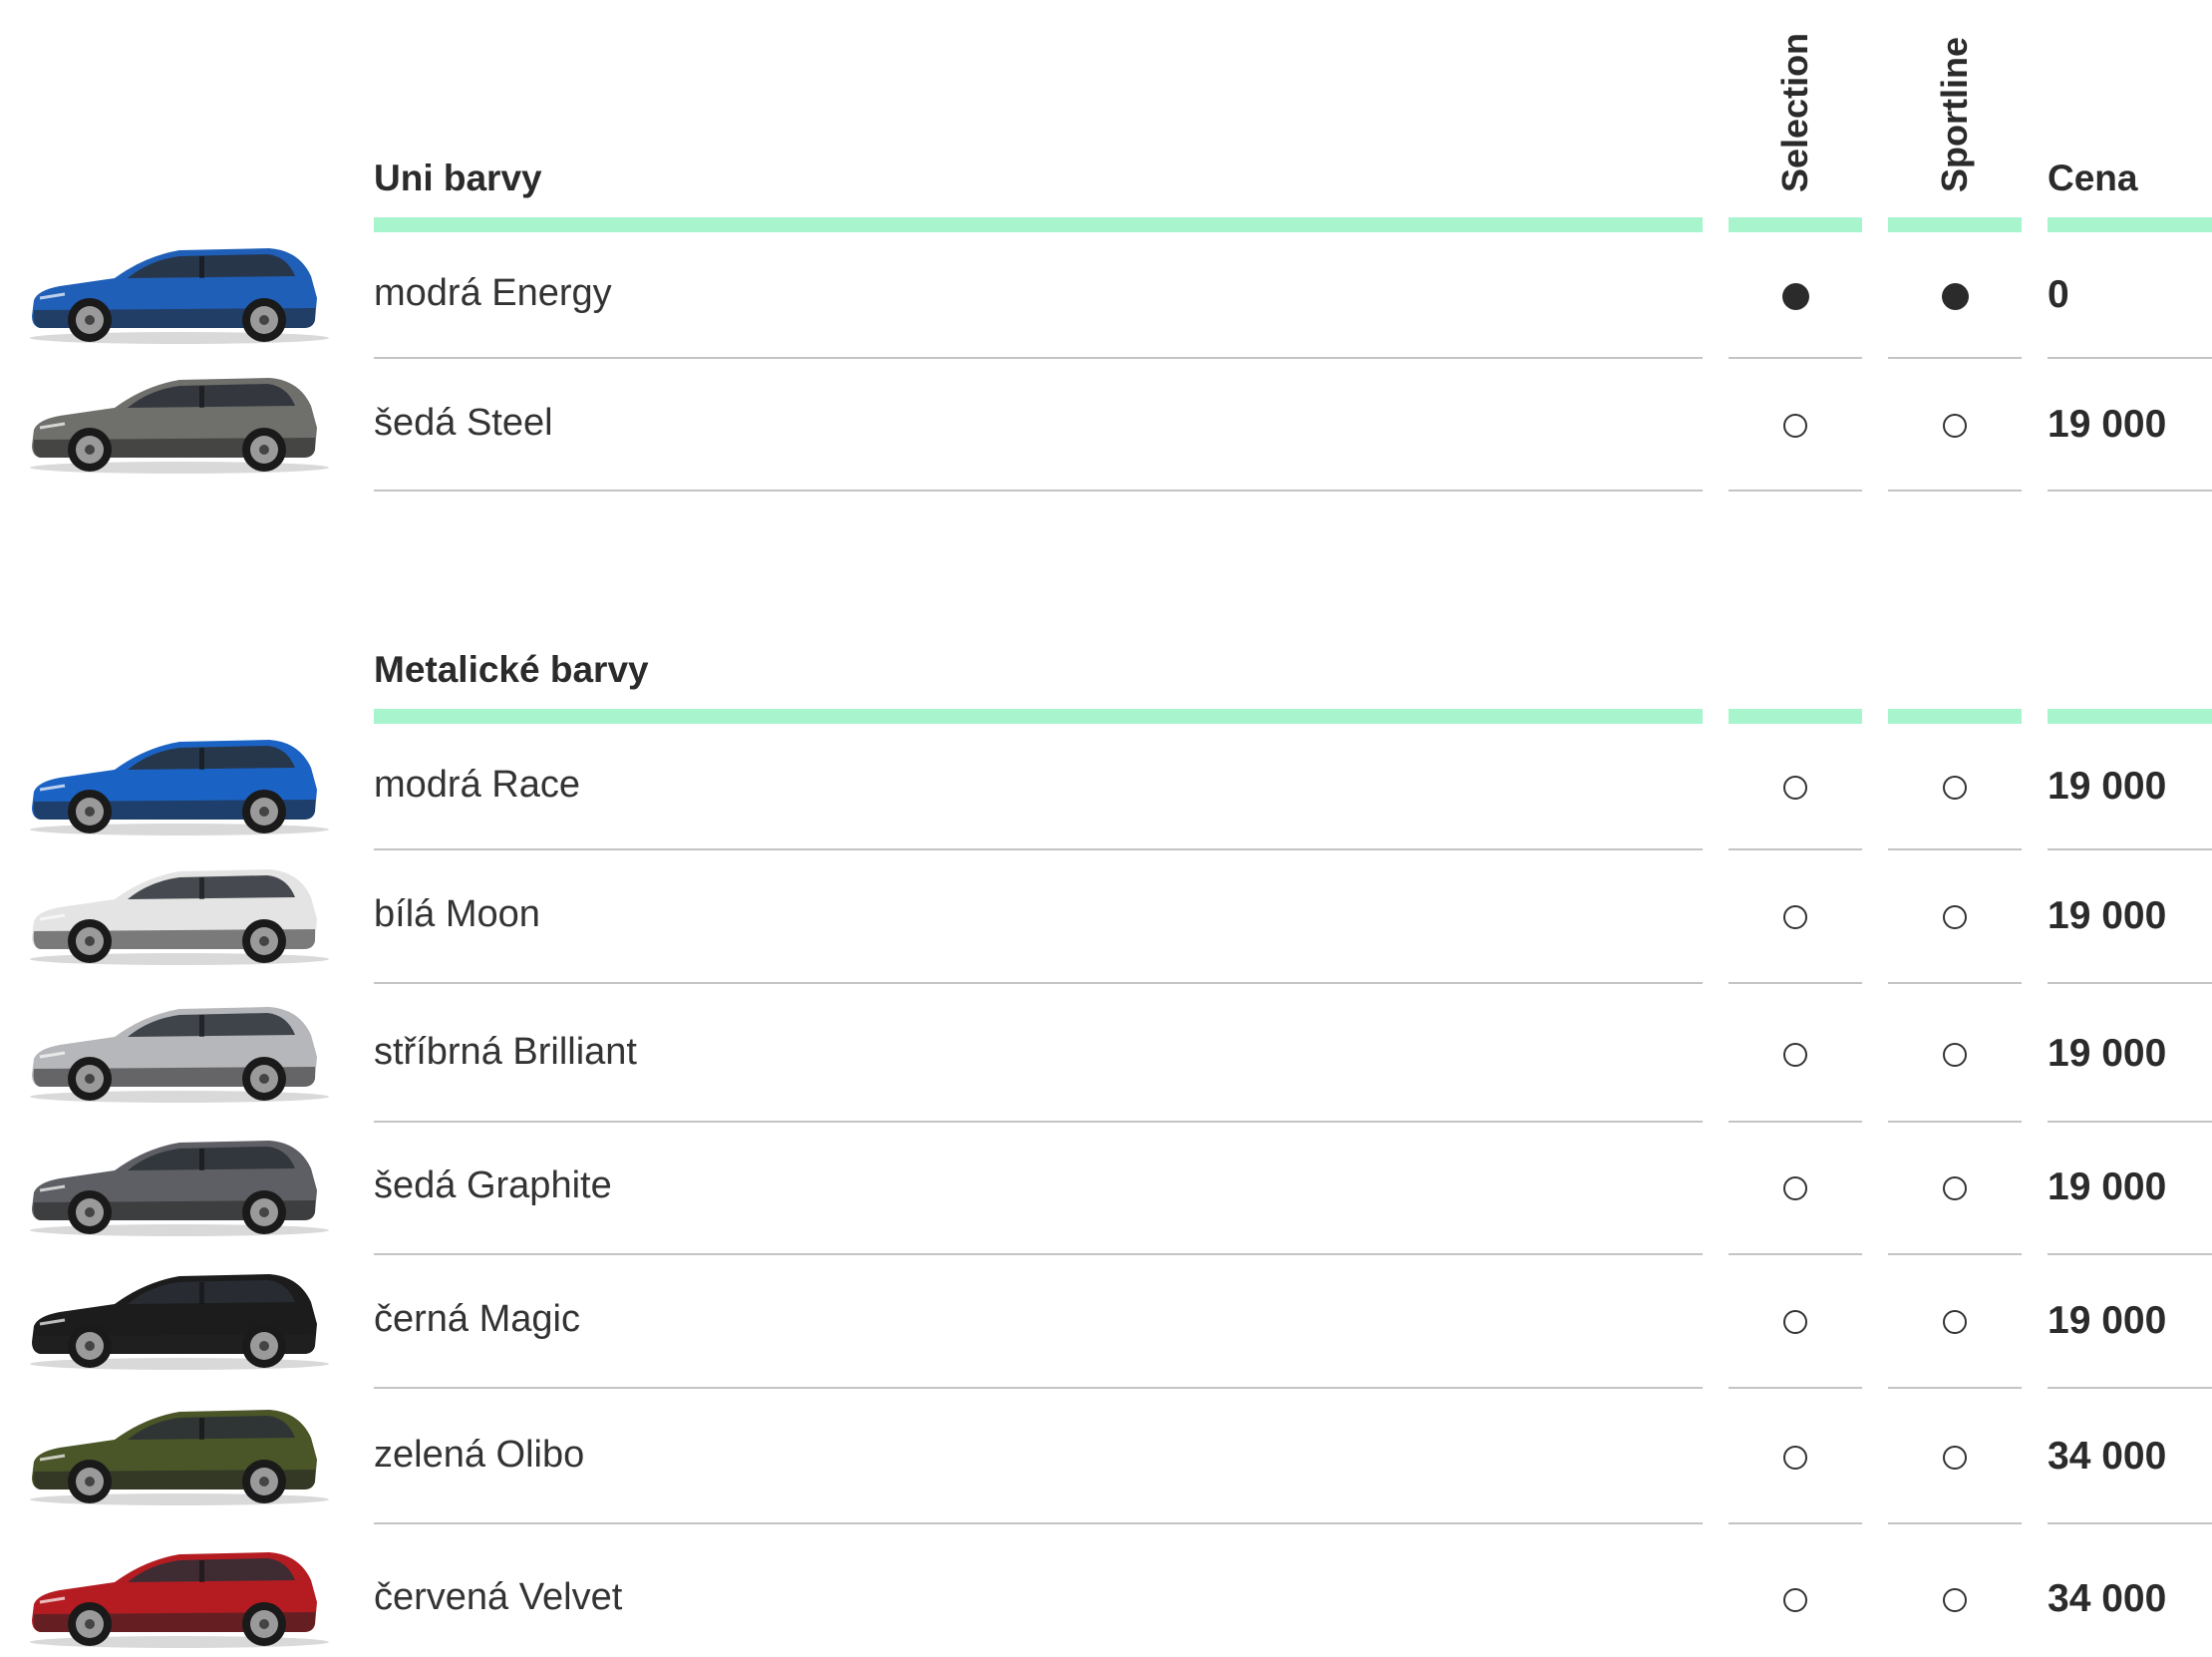  I want to click on section-title: Uni barvy, so click(458, 178).